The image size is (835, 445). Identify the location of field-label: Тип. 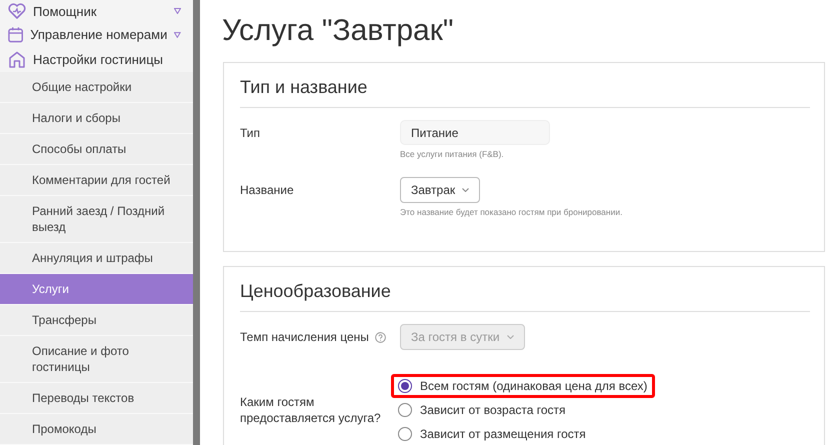
(250, 133).